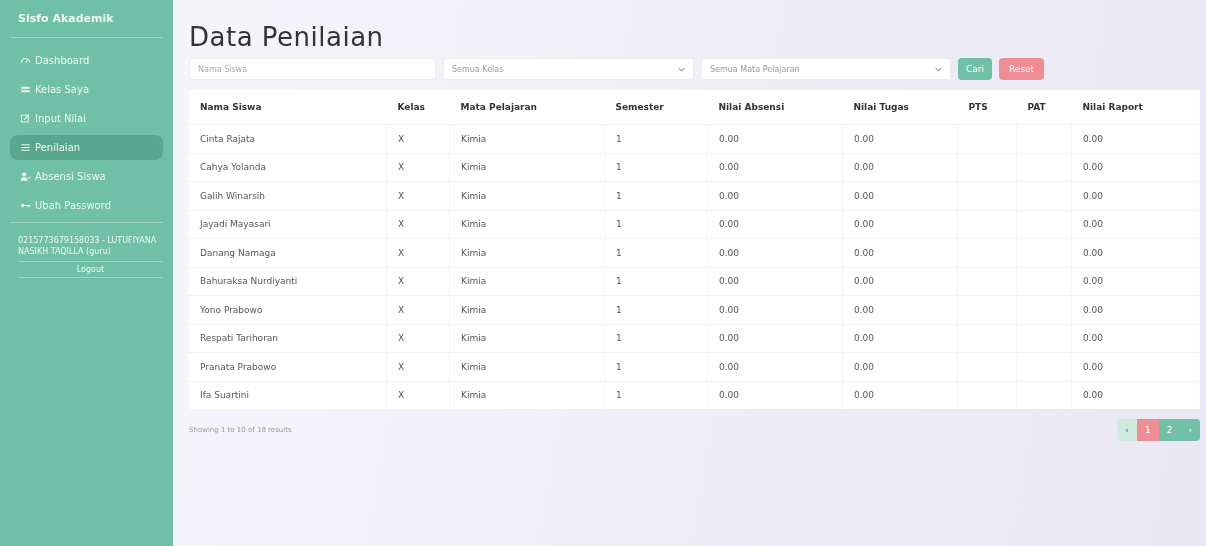  What do you see at coordinates (568, 69) in the screenshot?
I see `dropdown: Semua Kelas` at bounding box center [568, 69].